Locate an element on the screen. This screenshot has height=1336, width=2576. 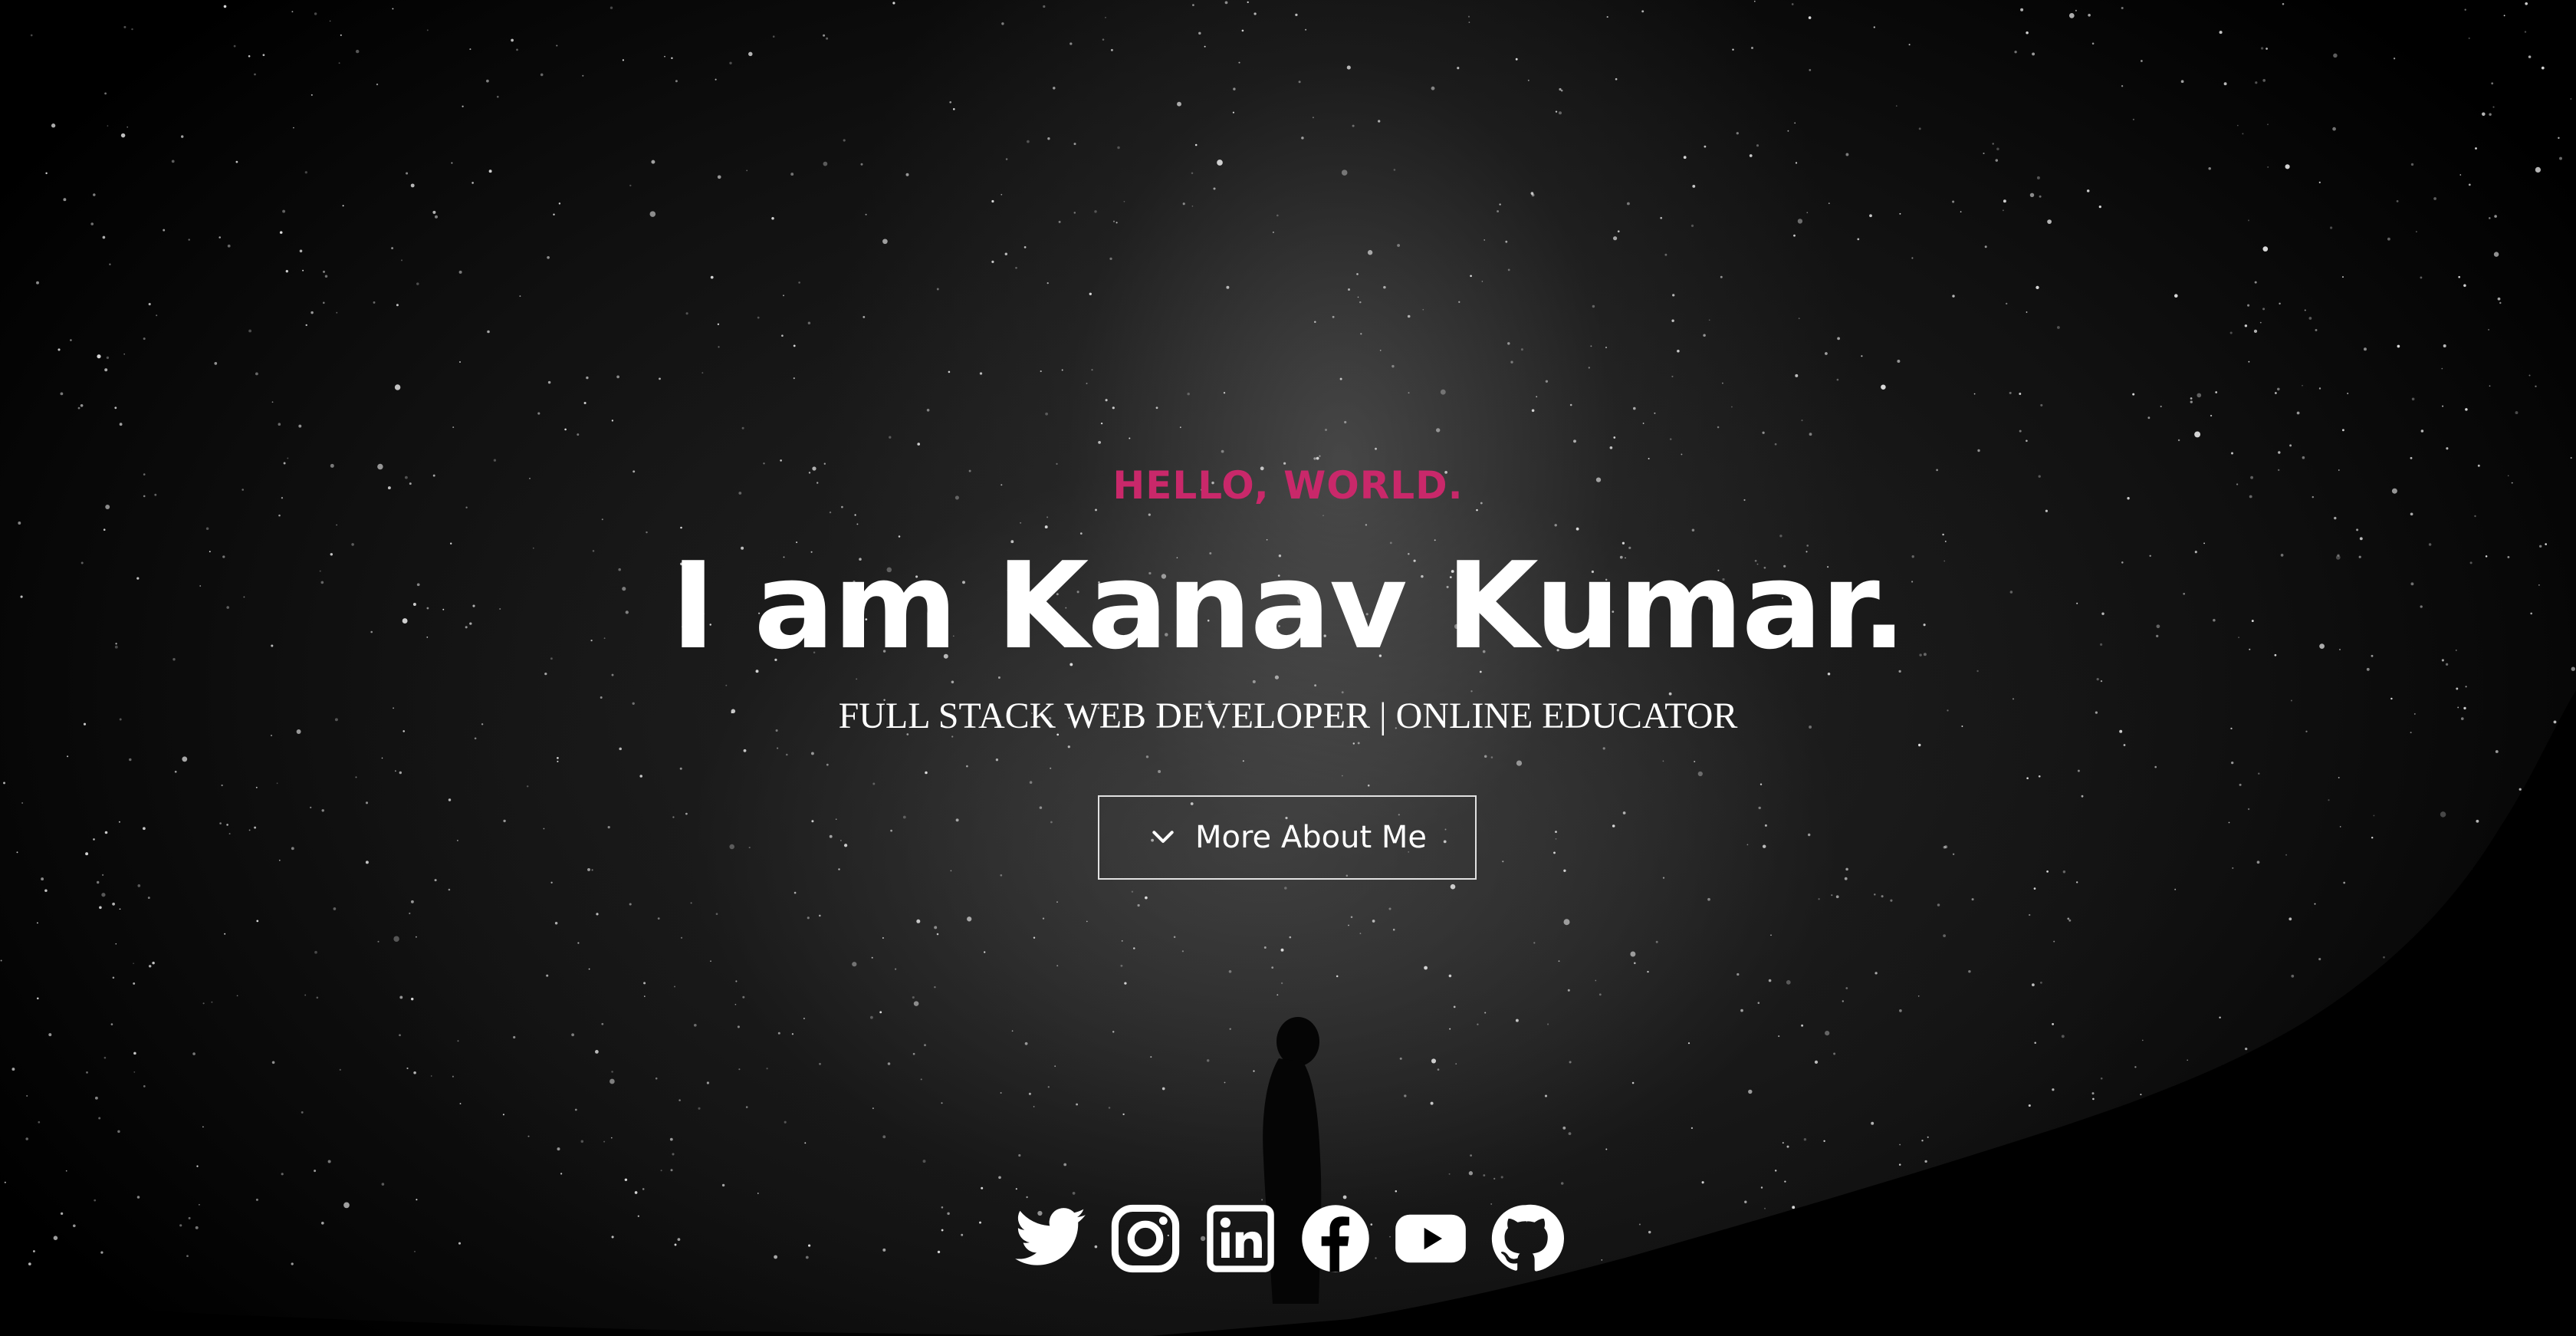
youtube-icon is located at coordinates (1430, 1238).